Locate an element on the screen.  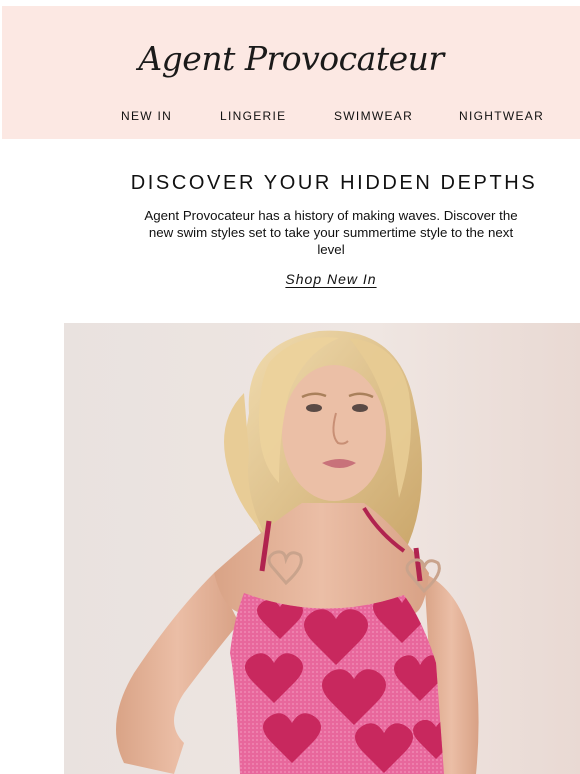
nav-item-swimwear: SWIMWEAR is located at coordinates (373, 116).